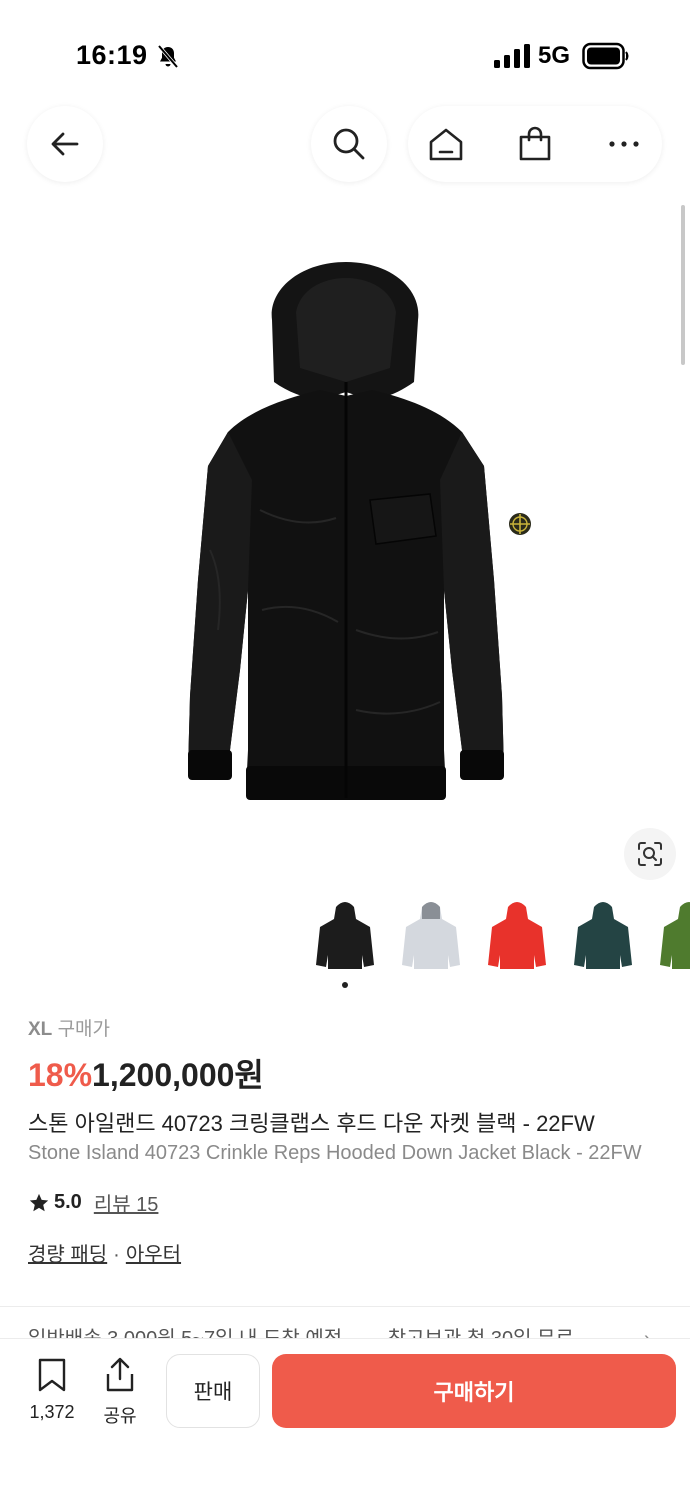 This screenshot has width=690, height=1500. What do you see at coordinates (126, 1202) in the screenshot?
I see `review-link: 리뷰 15` at bounding box center [126, 1202].